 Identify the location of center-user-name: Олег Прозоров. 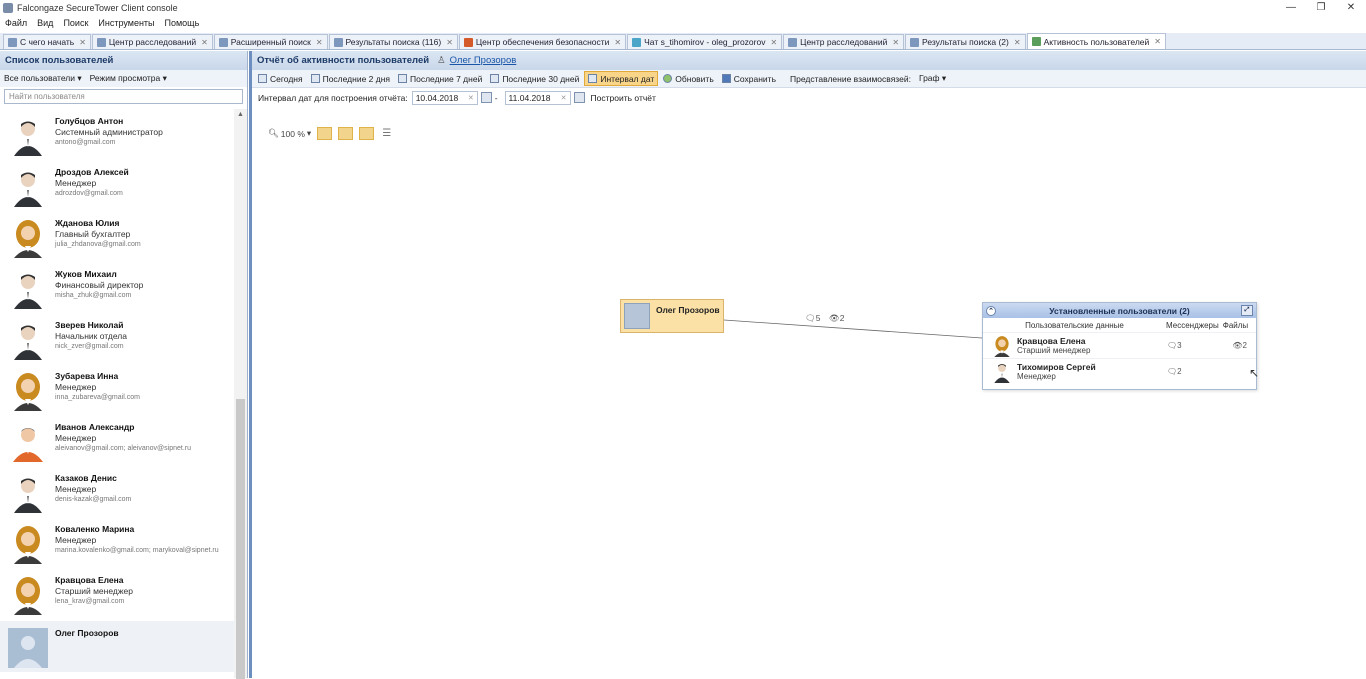
(688, 310).